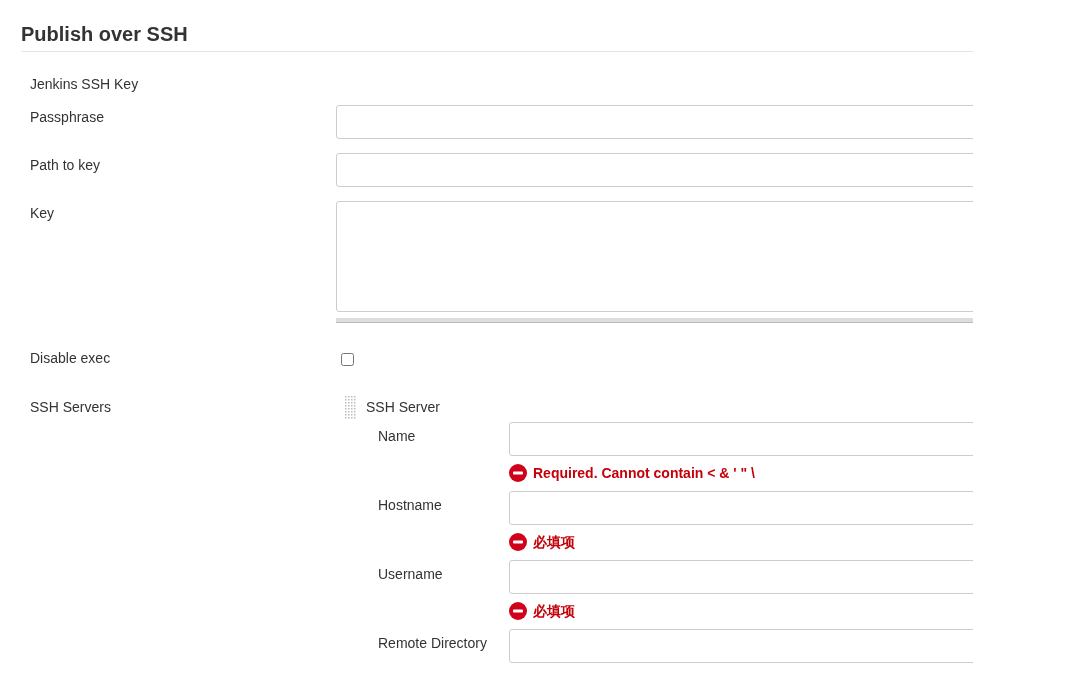 Image resolution: width=1083 pixels, height=679 pixels. I want to click on field-label: Hostname, so click(410, 505).